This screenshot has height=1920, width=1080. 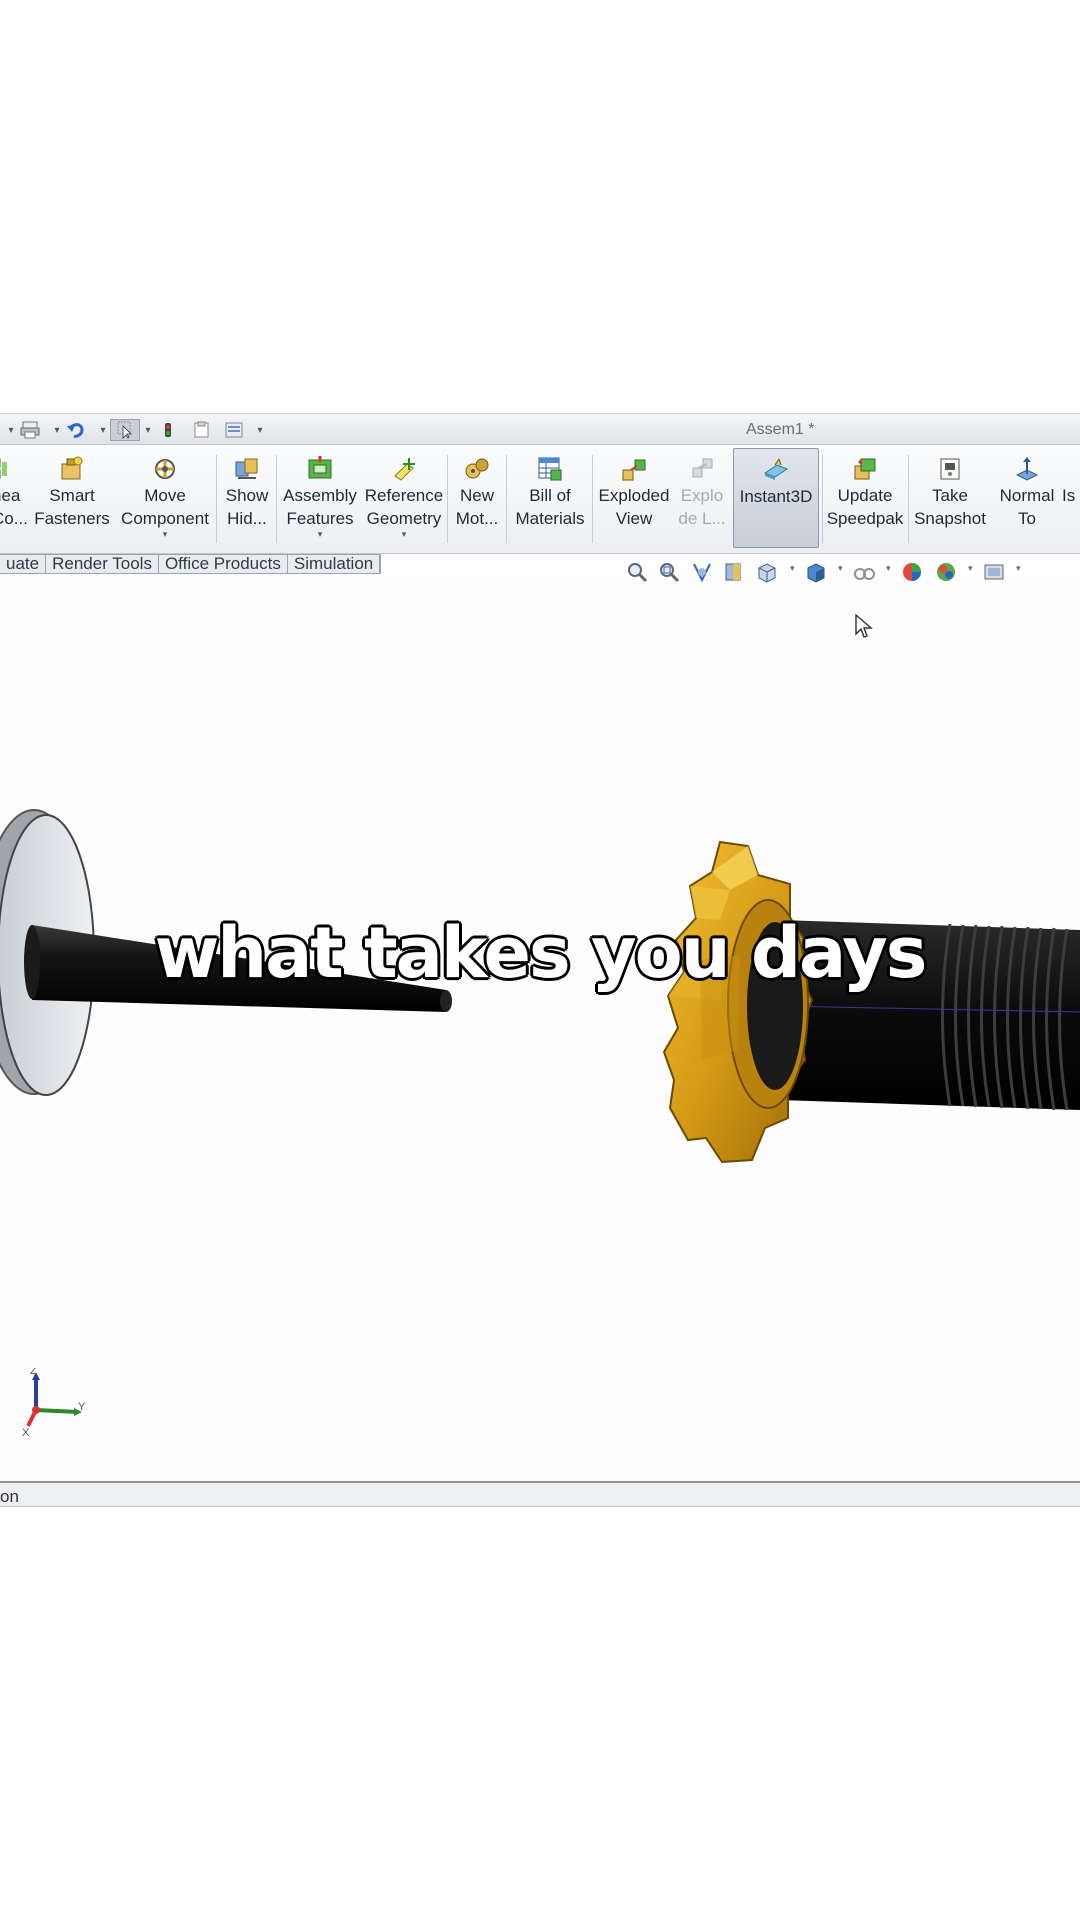 What do you see at coordinates (702, 468) in the screenshot?
I see `explode-line-icon` at bounding box center [702, 468].